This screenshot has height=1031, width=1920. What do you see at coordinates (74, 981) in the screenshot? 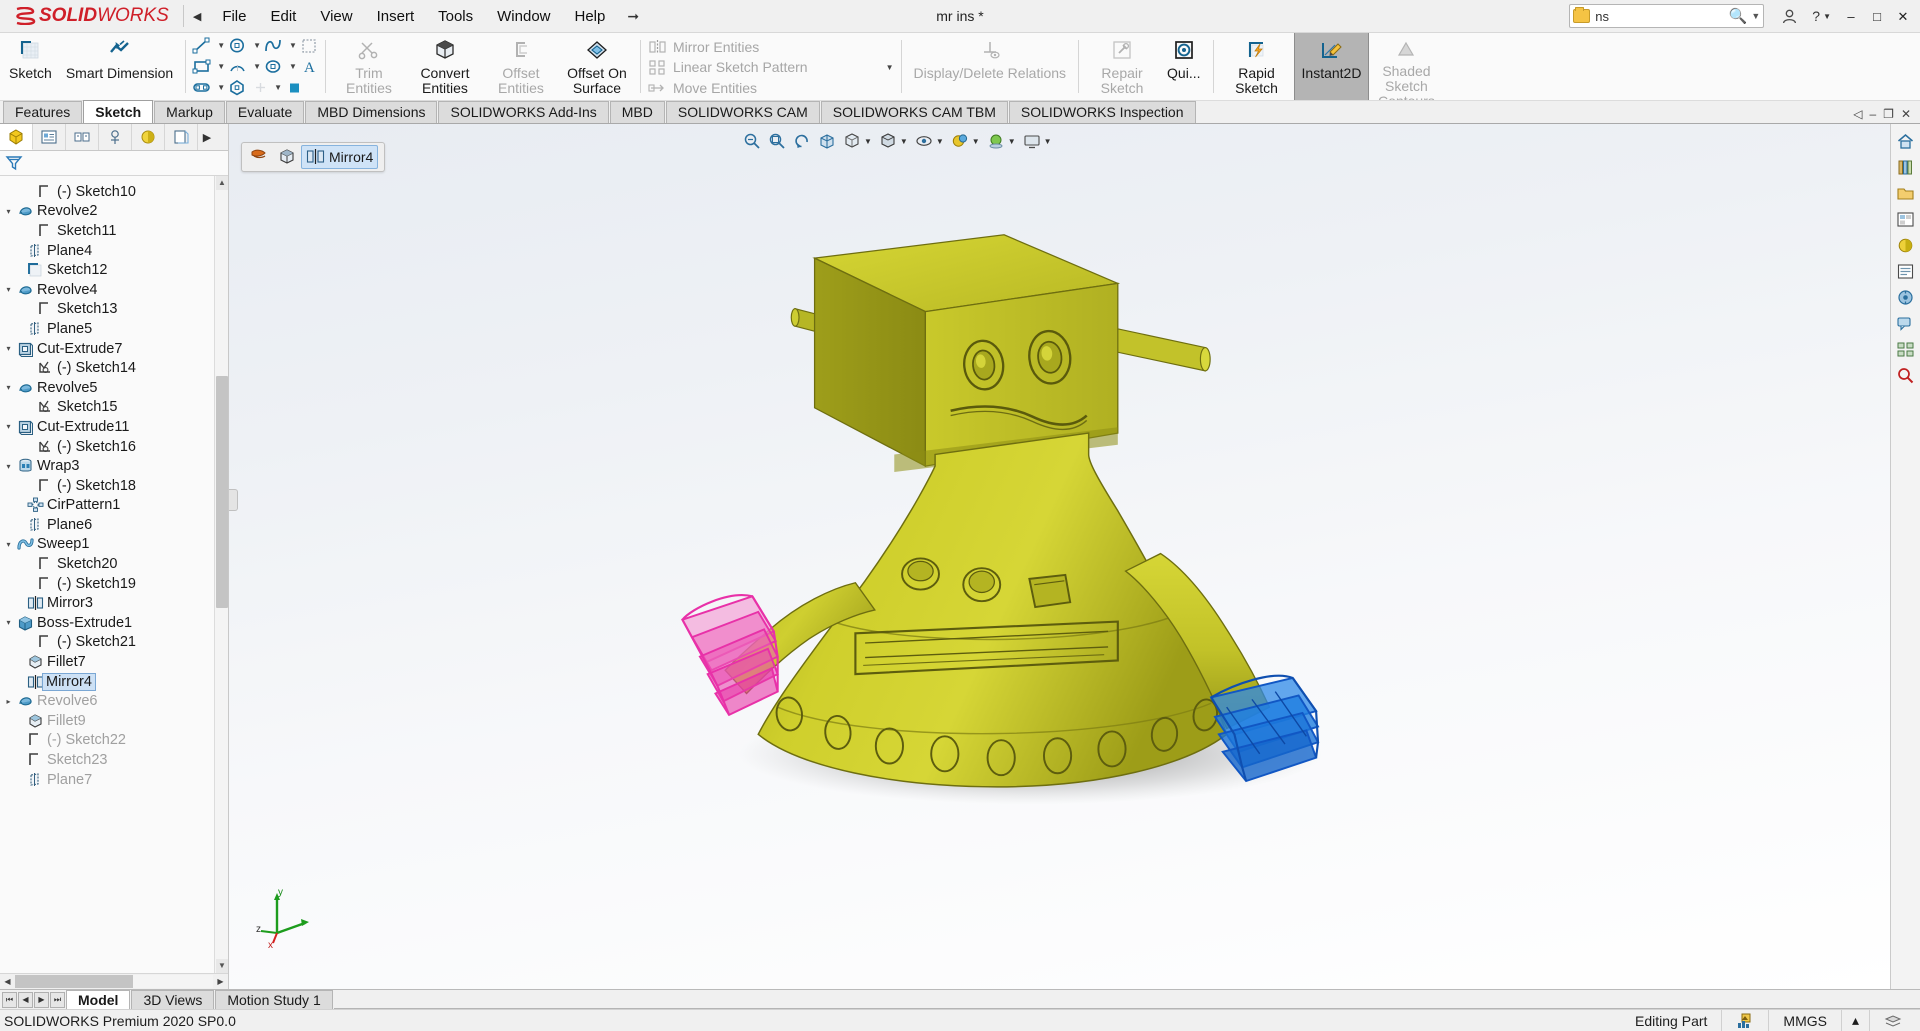
I see `horizontal-scroll-thumb` at bounding box center [74, 981].